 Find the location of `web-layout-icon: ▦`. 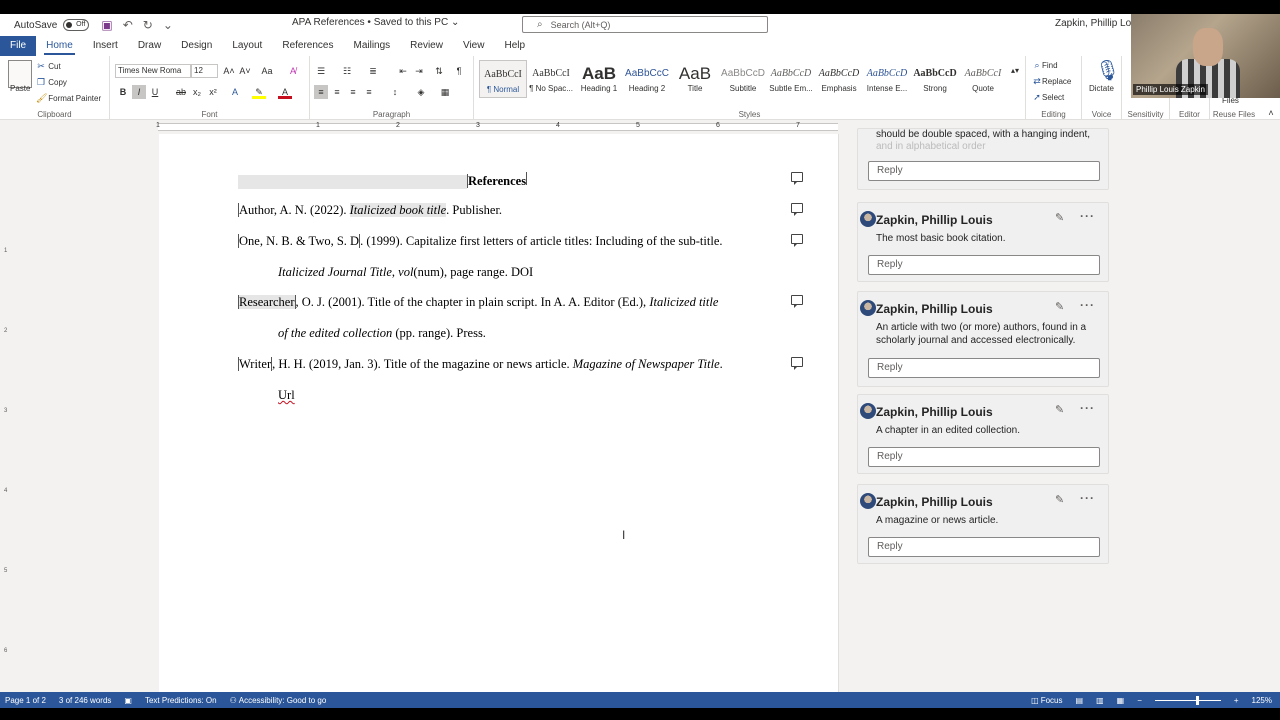

web-layout-icon: ▦ is located at coordinates (1121, 700).